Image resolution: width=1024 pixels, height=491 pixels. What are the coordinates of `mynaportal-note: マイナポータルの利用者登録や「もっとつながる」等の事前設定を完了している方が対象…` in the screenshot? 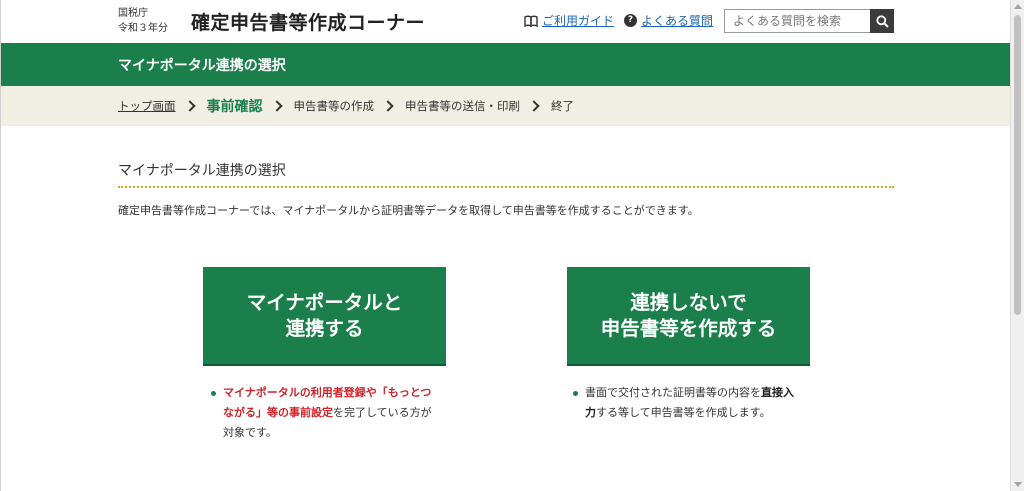 It's located at (320, 413).